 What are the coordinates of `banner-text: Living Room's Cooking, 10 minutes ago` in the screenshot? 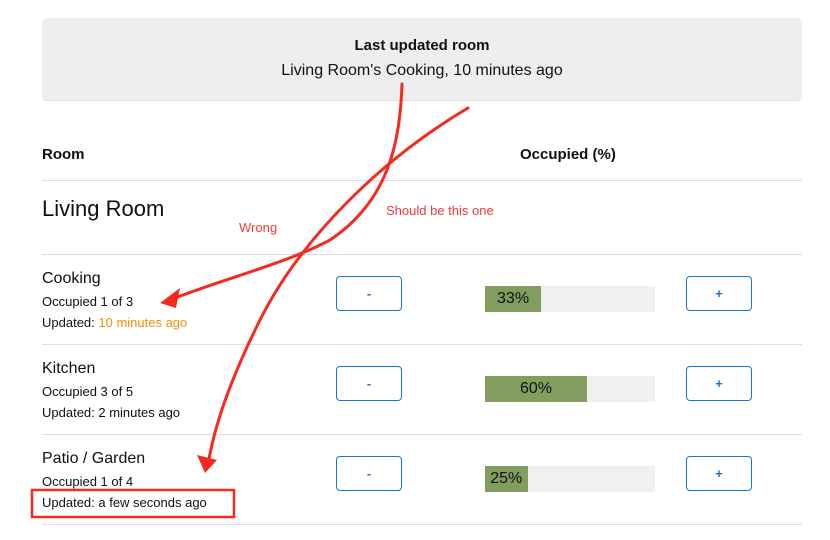 It's located at (422, 70).